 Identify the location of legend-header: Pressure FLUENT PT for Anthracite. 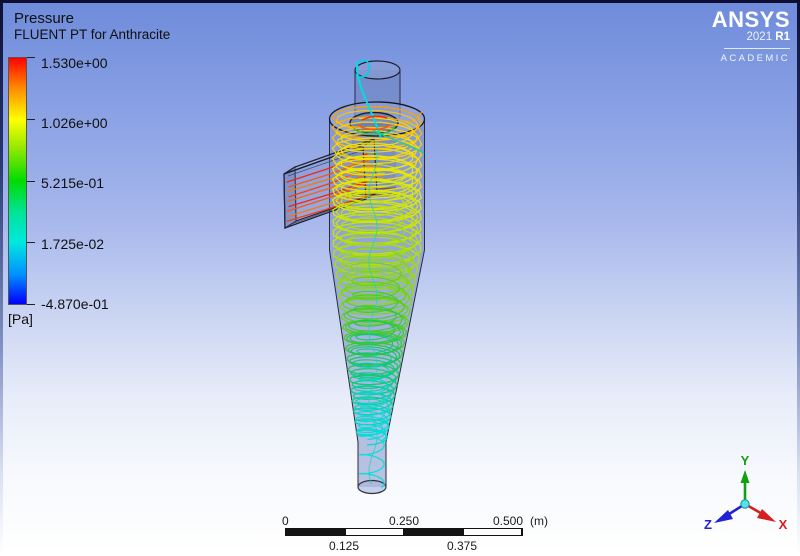
(92, 26).